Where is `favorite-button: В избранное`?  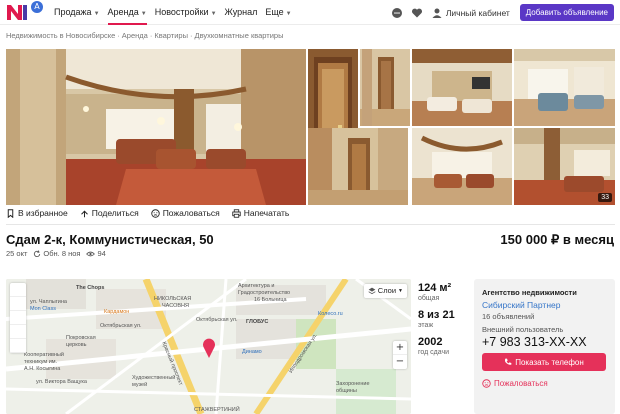 favorite-button: В избранное is located at coordinates (37, 213).